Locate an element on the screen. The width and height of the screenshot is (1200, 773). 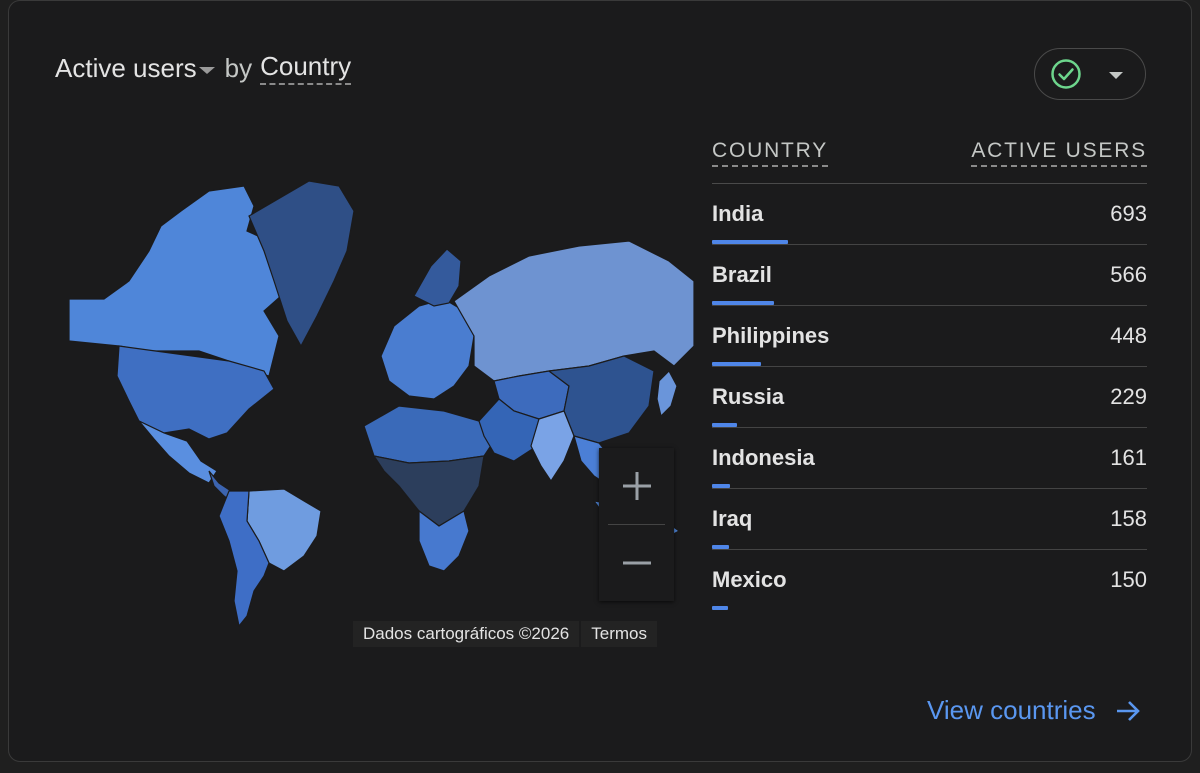
table-row: India 693 is located at coordinates (929, 214).